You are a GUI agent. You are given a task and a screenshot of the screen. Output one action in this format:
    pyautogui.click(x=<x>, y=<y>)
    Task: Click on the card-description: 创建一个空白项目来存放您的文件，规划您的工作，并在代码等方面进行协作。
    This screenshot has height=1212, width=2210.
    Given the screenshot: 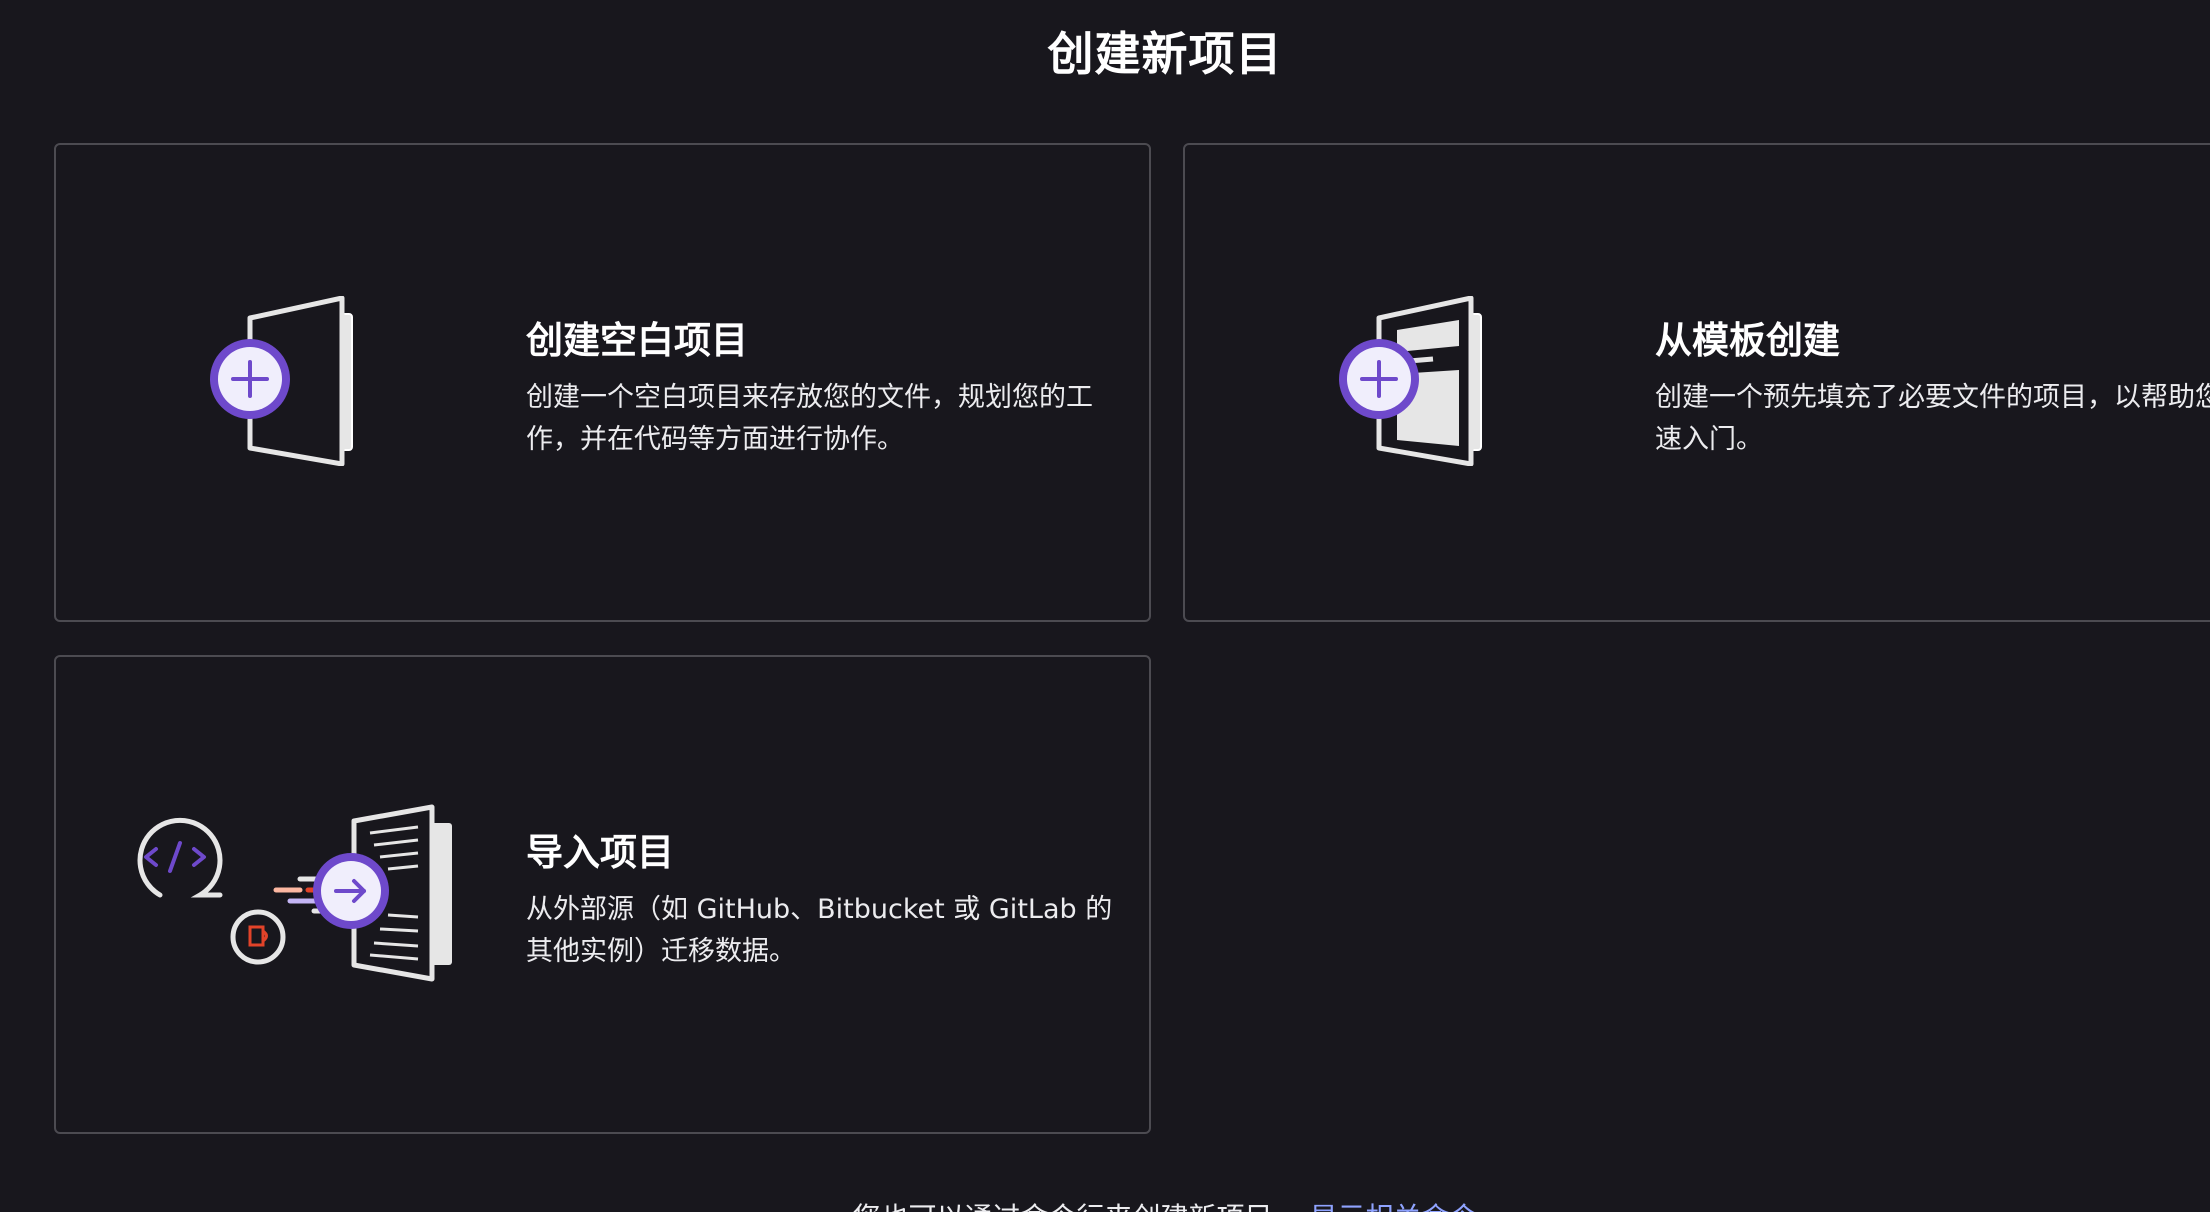 What is the action you would take?
    pyautogui.click(x=809, y=418)
    